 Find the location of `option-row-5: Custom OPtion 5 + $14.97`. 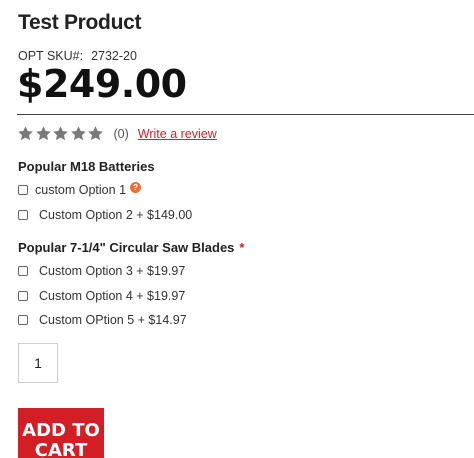

option-row-5: Custom OPtion 5 + $14.97 is located at coordinates (102, 320).